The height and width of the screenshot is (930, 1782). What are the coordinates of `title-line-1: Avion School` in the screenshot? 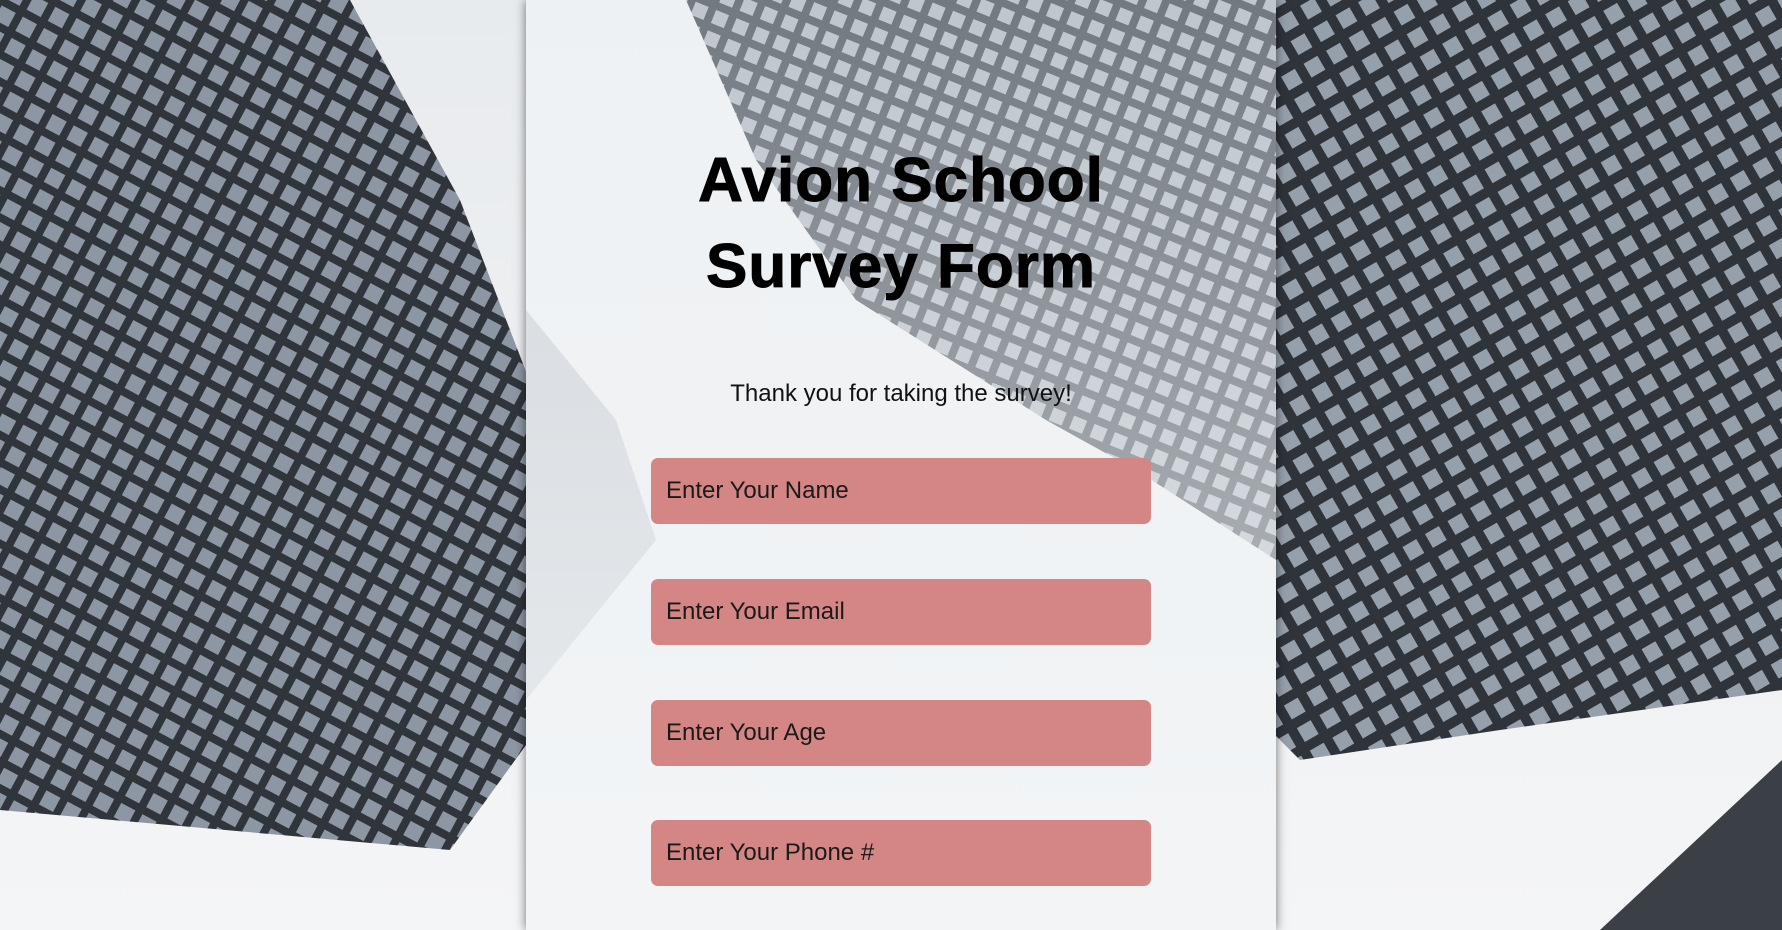 It's located at (901, 181).